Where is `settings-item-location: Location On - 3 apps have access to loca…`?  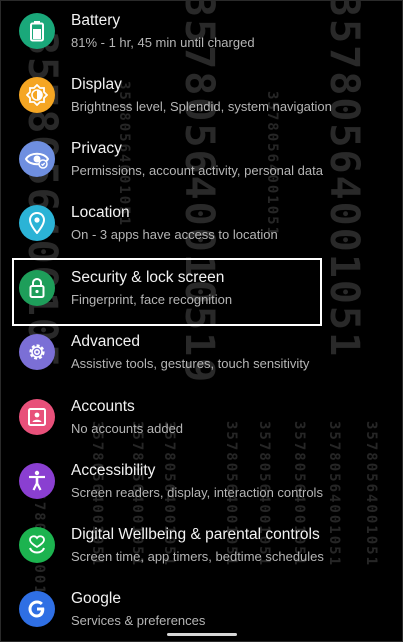
settings-item-location: Location On - 3 apps have access to loca… is located at coordinates (201, 225).